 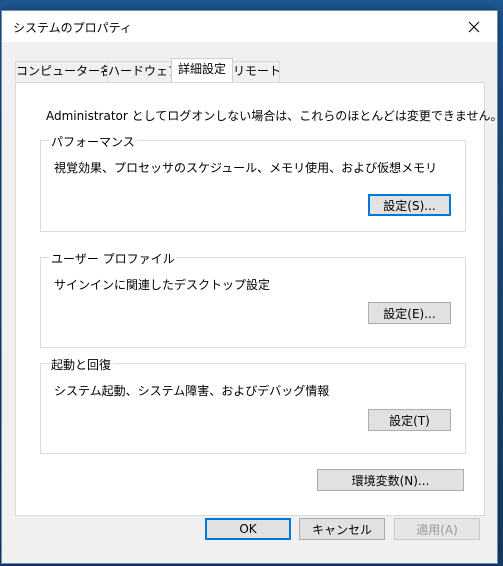 What do you see at coordinates (249, 26) in the screenshot?
I see `title-bar: システムのプロパティ` at bounding box center [249, 26].